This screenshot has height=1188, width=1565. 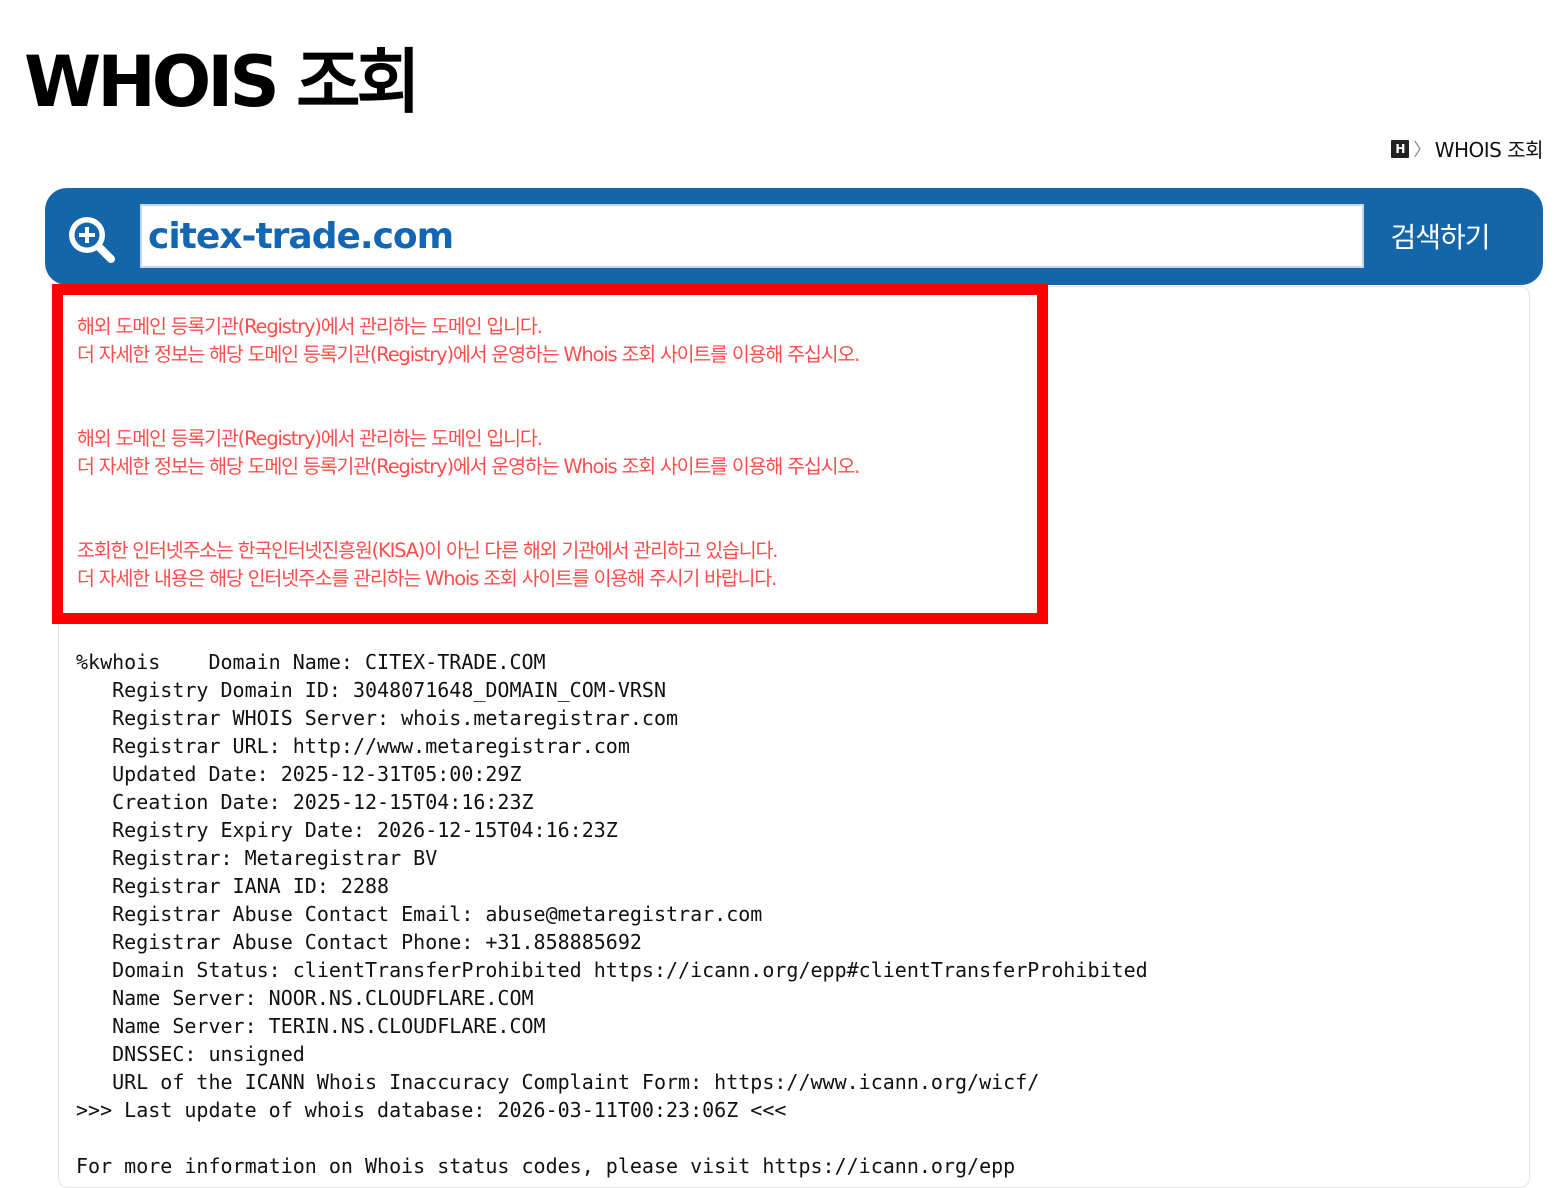 I want to click on breadcrumb: H 〉 WHOIS 조회, so click(x=1467, y=148).